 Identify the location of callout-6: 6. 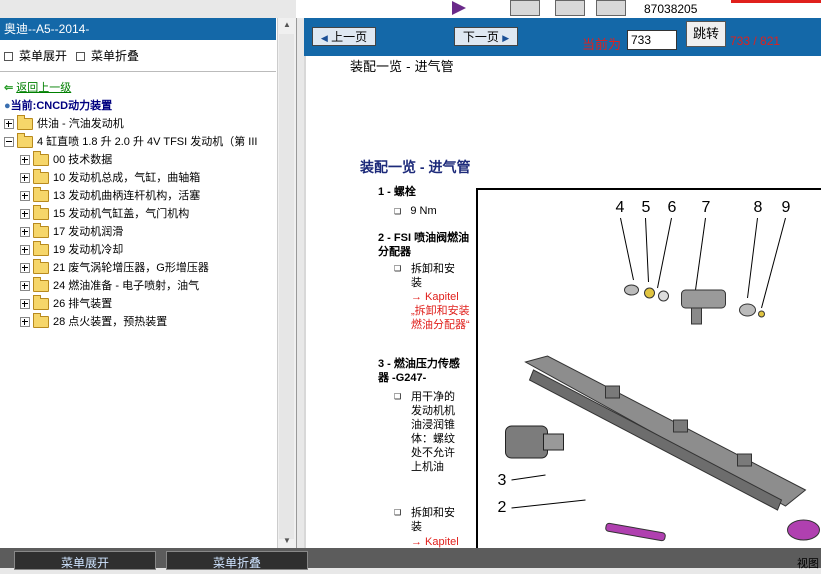
(672, 207).